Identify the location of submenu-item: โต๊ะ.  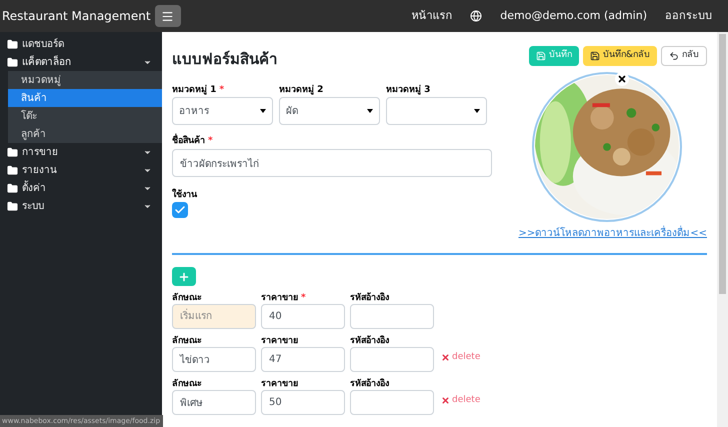
(85, 116).